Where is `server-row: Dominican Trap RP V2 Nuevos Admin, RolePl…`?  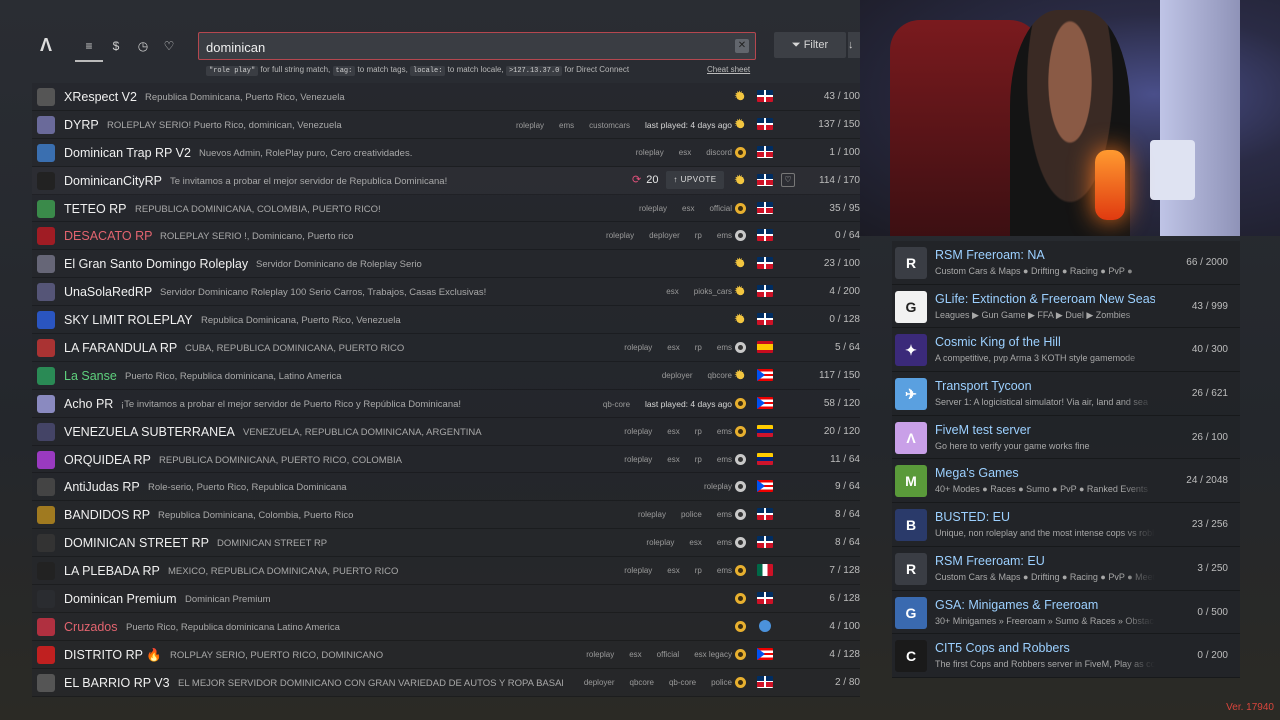 server-row: Dominican Trap RP V2 Nuevos Admin, RolePl… is located at coordinates (446, 152).